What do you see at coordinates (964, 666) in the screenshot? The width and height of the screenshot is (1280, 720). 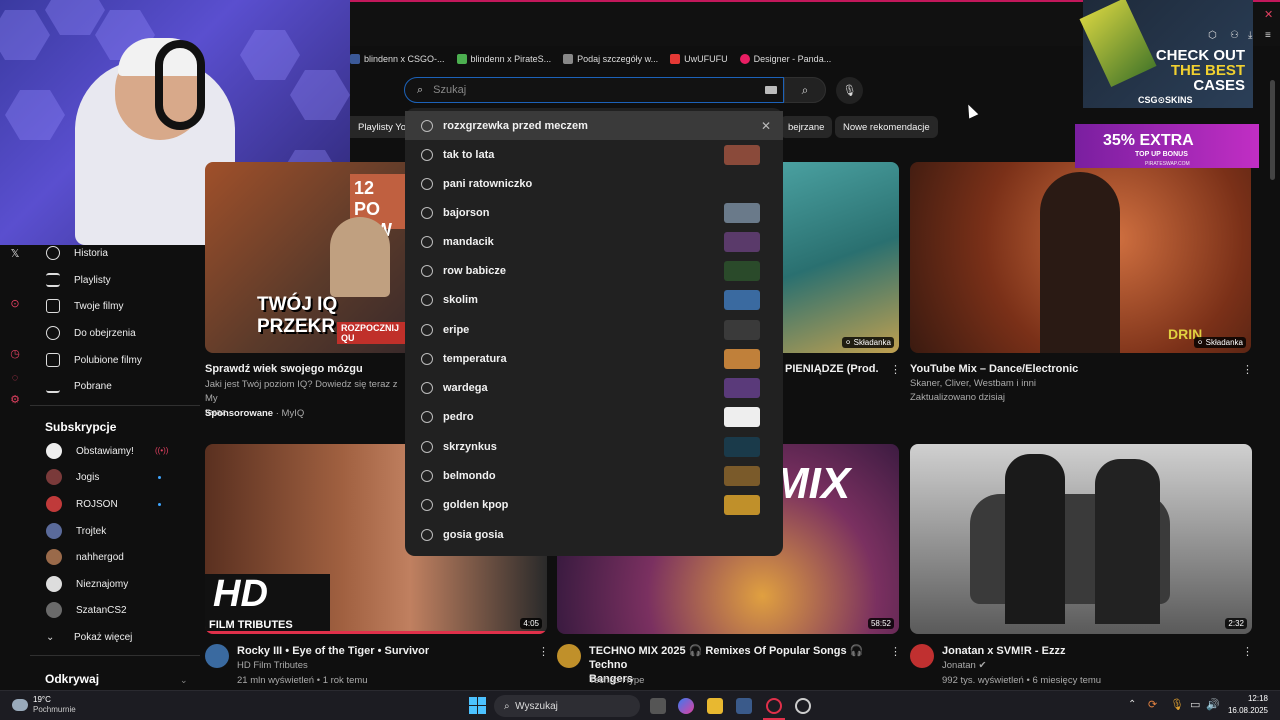 I see `channel-name: Jonatan ✔` at bounding box center [964, 666].